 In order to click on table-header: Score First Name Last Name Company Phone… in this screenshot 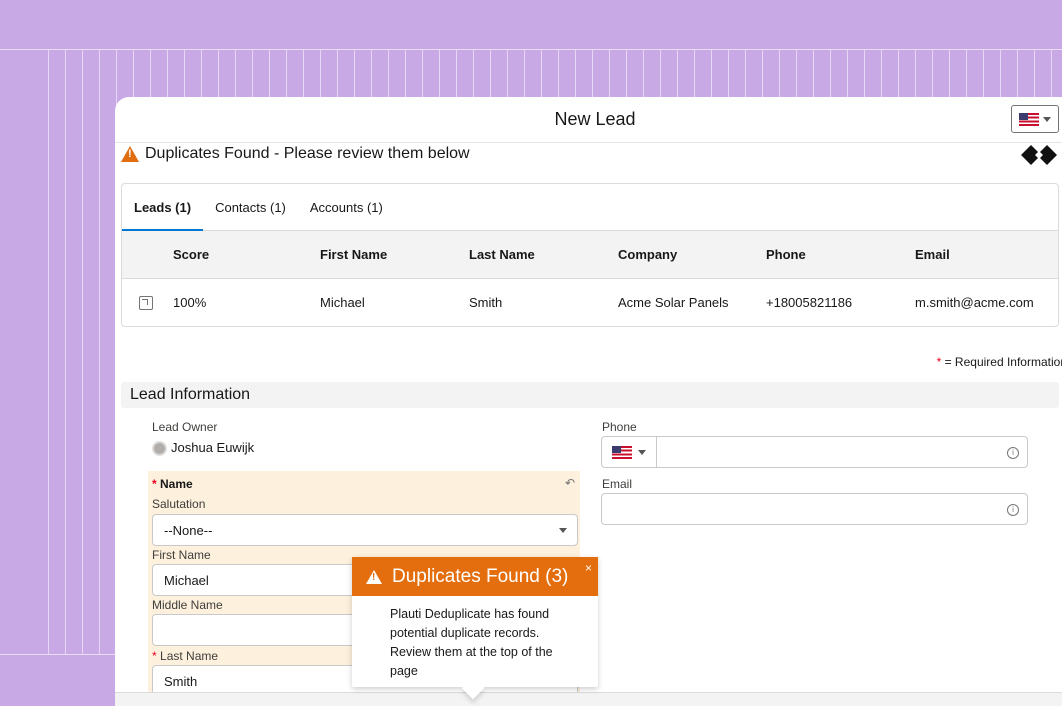, I will do `click(590, 255)`.